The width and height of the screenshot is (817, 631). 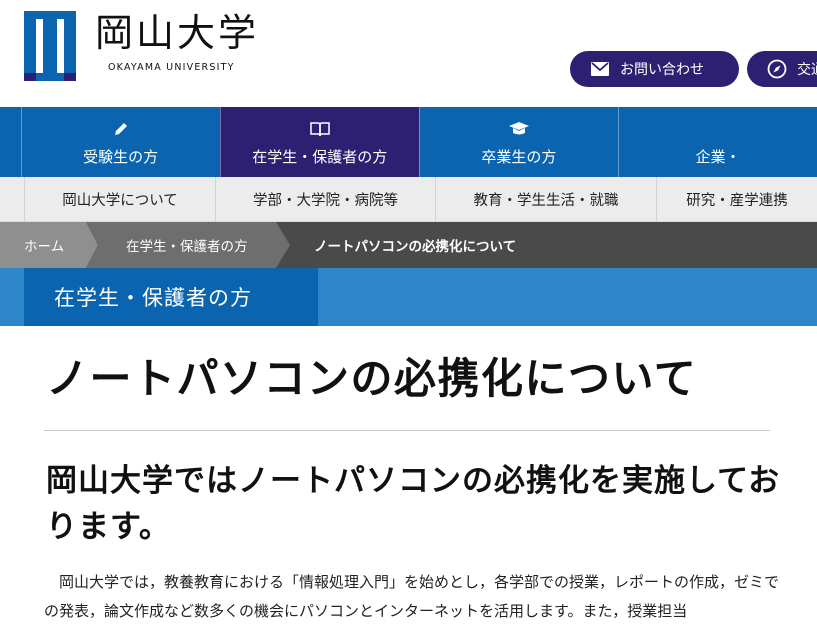 I want to click on access-label: 交通, so click(x=807, y=70).